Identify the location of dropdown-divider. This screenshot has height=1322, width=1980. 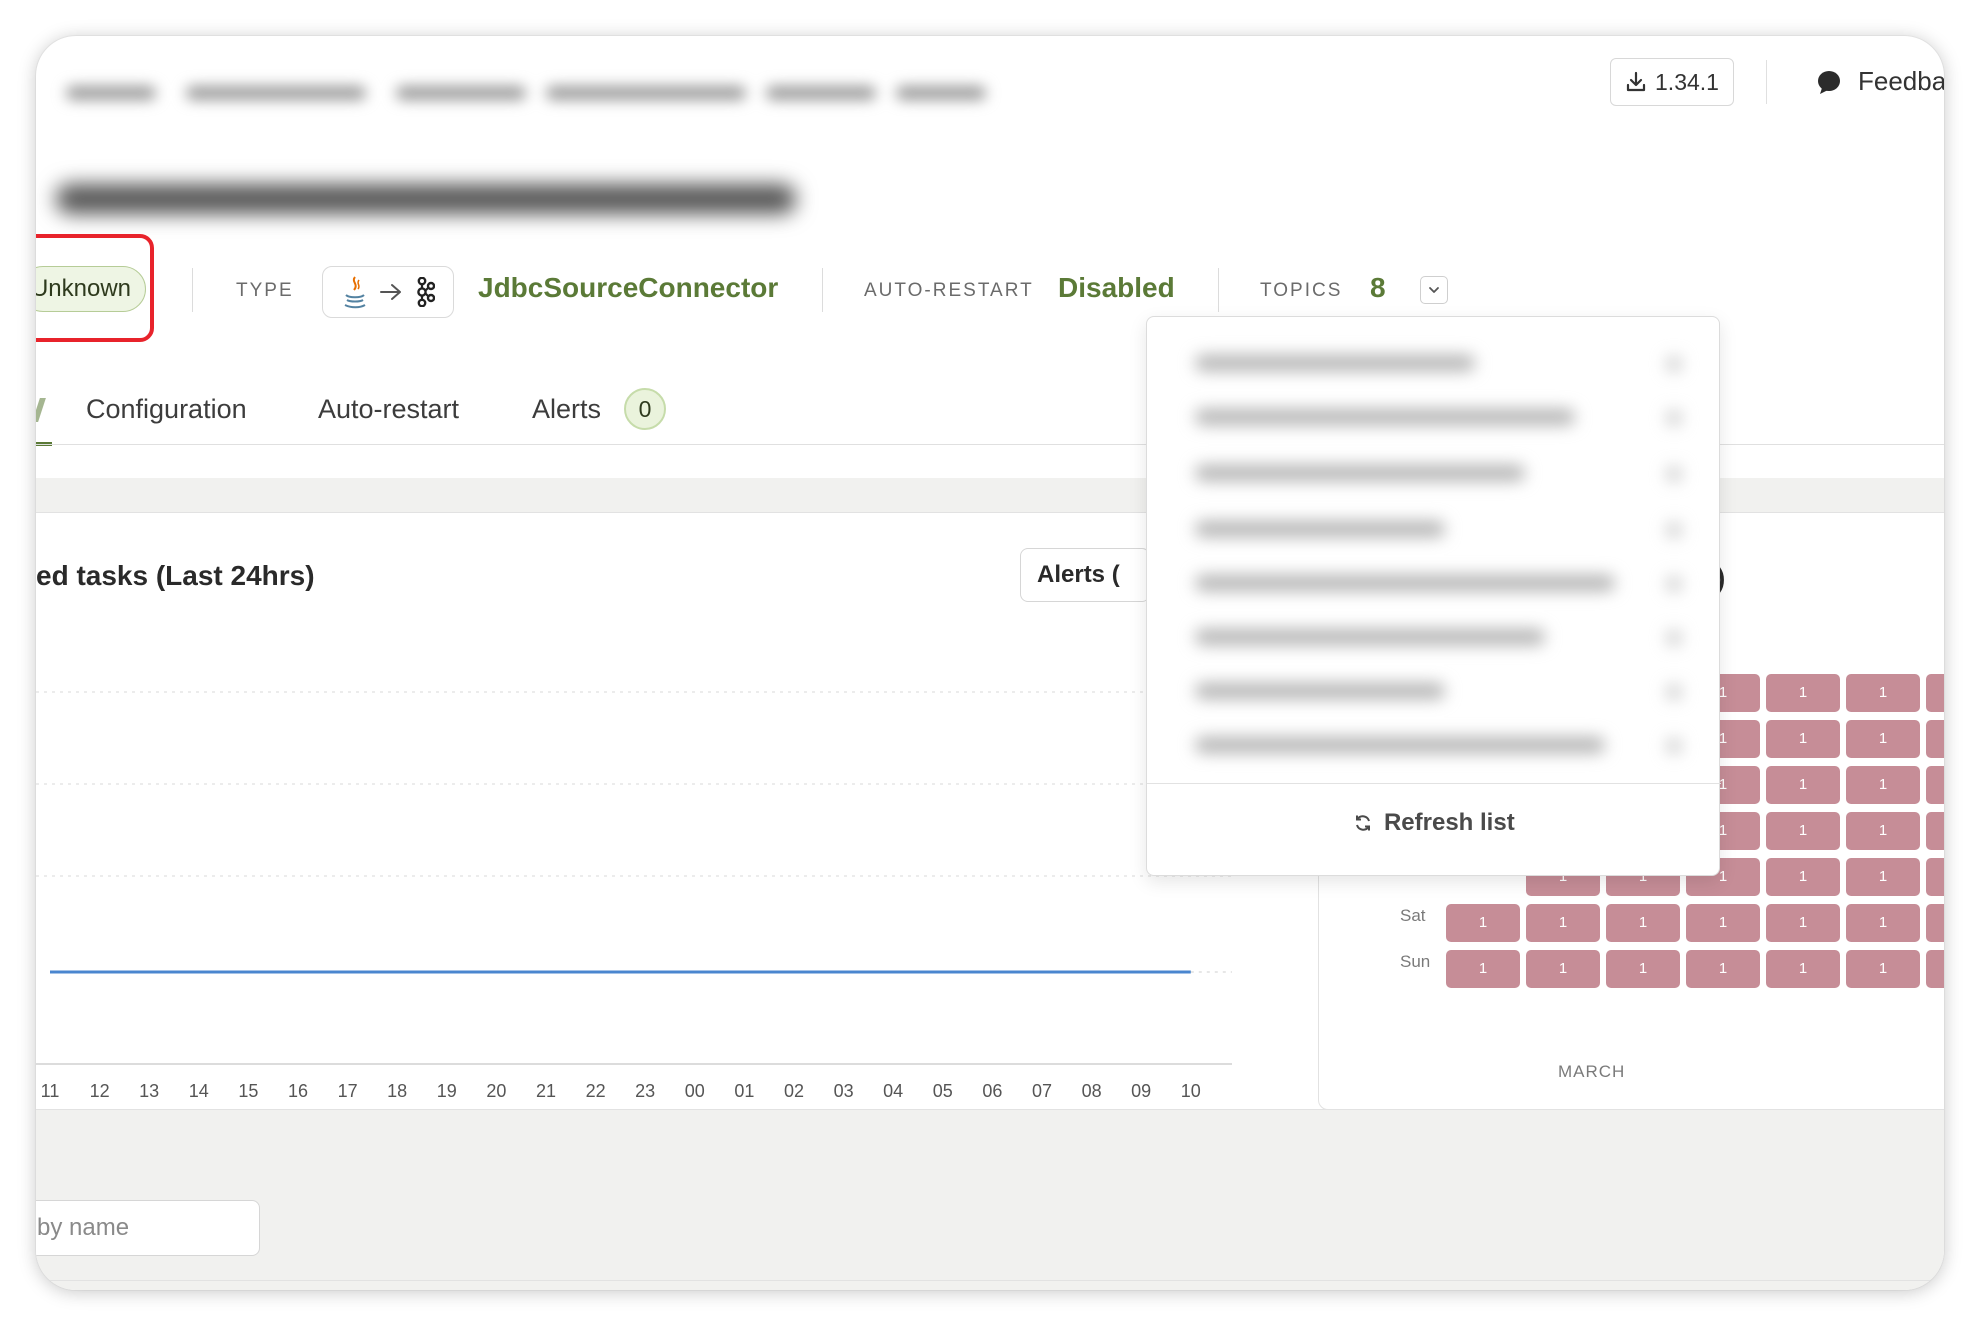
(1434, 783).